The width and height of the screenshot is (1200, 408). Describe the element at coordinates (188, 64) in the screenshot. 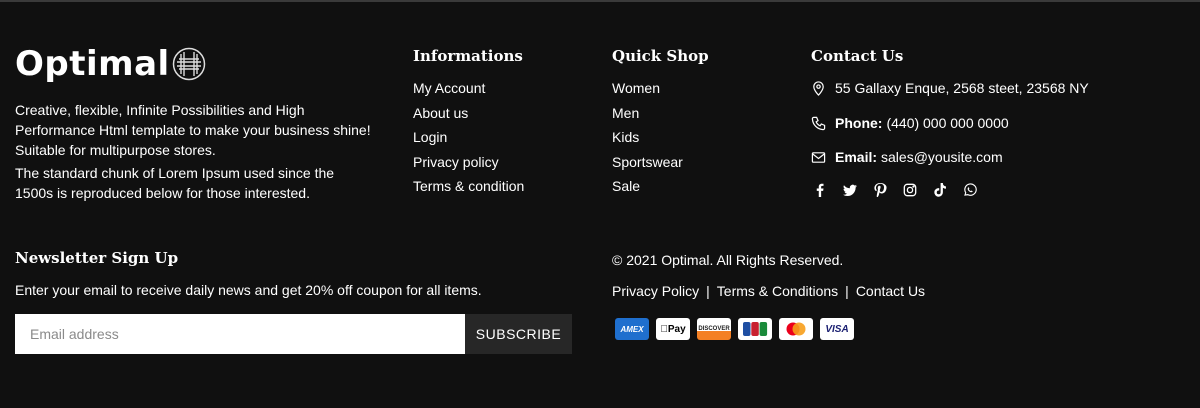

I see `logo-mark-icon` at that location.